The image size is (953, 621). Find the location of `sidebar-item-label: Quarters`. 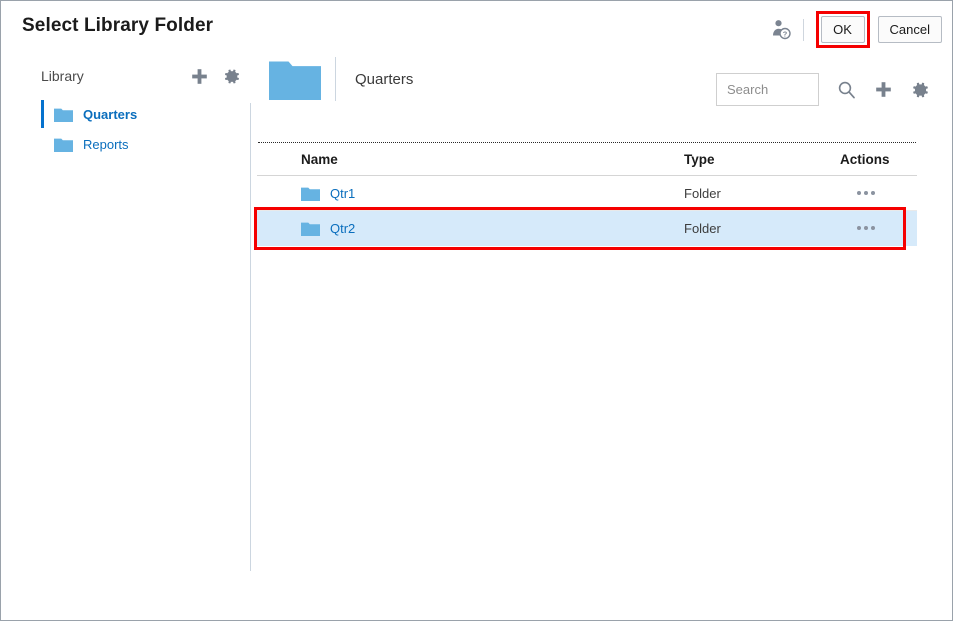

sidebar-item-label: Quarters is located at coordinates (110, 114).